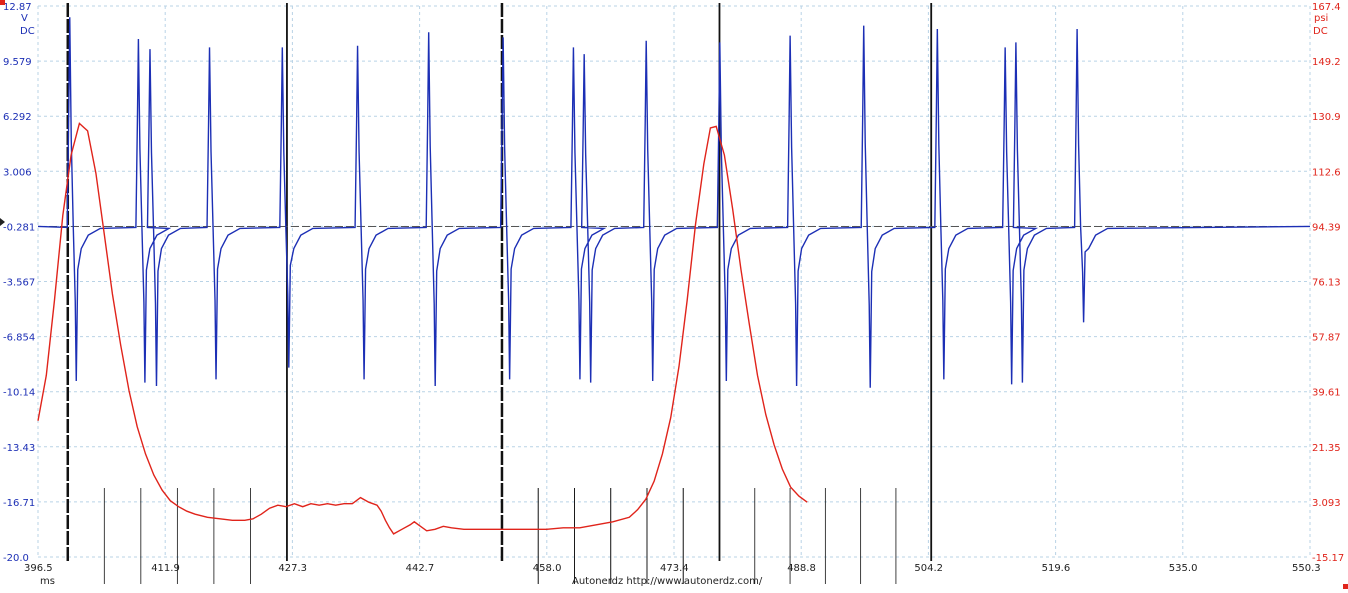 The width and height of the screenshot is (1348, 593). Describe the element at coordinates (2, 2) in the screenshot. I see `corner-marker-top-left` at that location.